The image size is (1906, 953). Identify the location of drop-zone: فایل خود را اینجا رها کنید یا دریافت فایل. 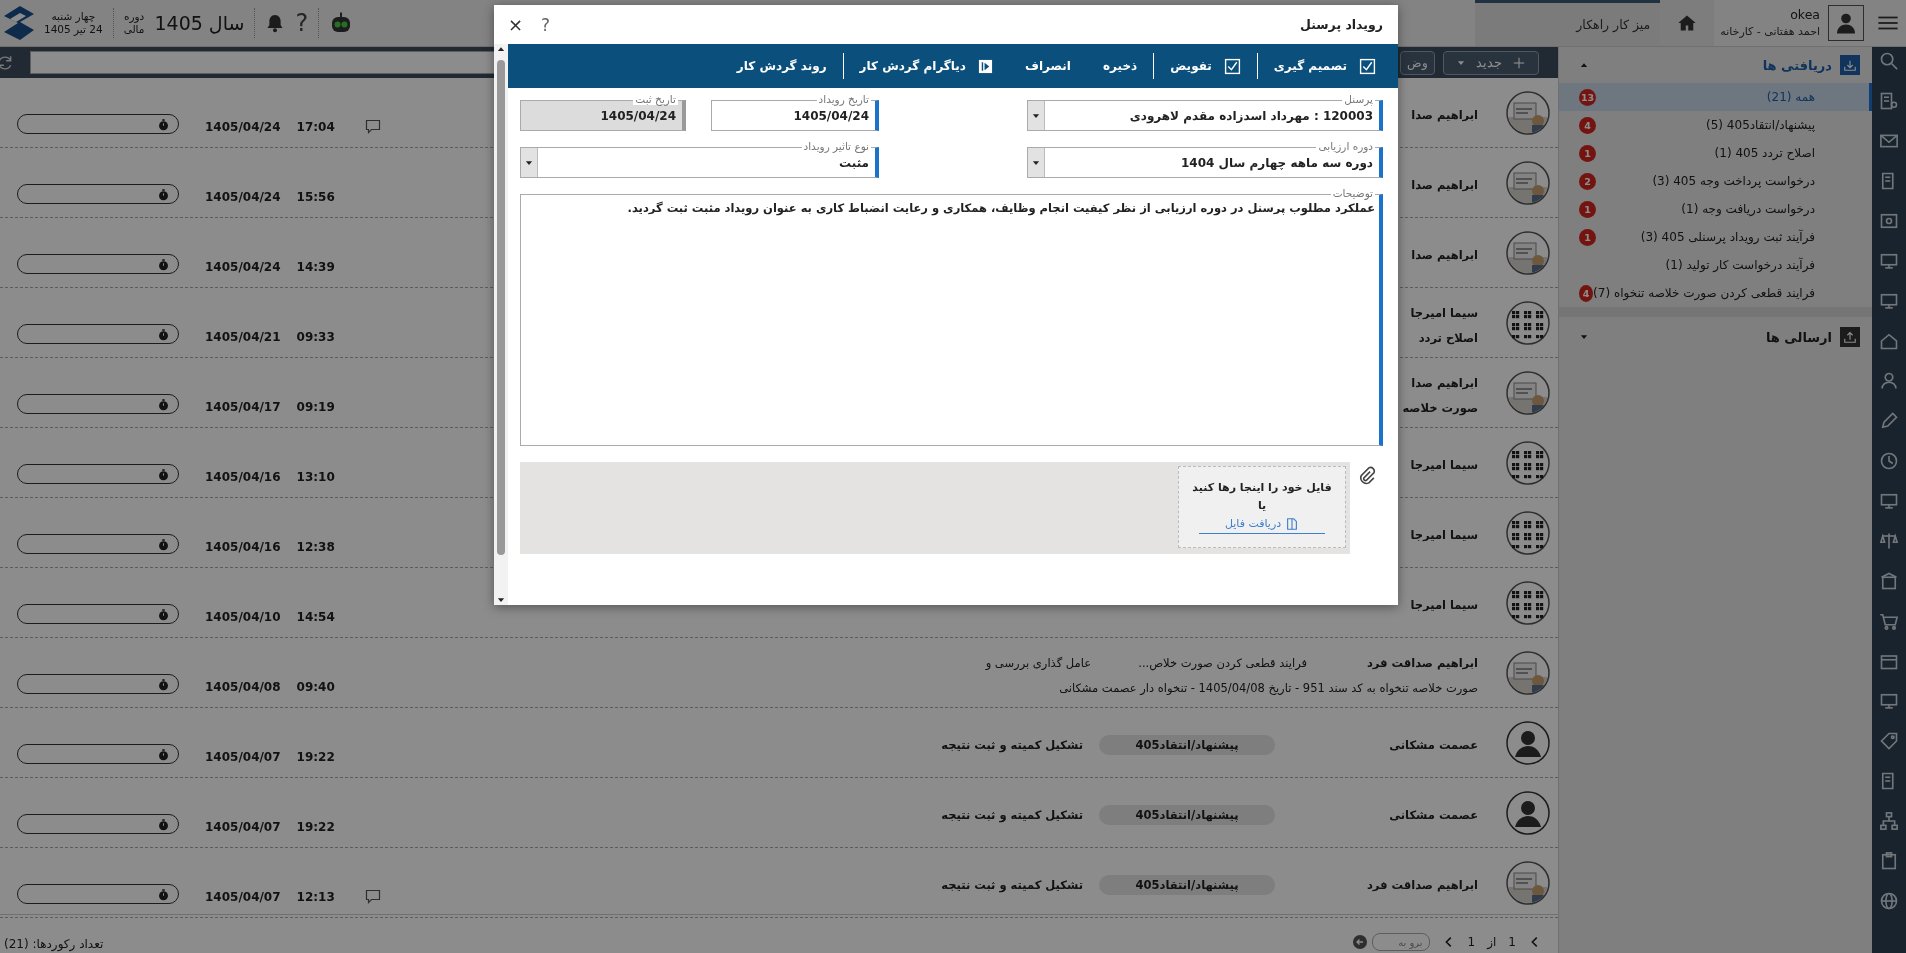
(1262, 507).